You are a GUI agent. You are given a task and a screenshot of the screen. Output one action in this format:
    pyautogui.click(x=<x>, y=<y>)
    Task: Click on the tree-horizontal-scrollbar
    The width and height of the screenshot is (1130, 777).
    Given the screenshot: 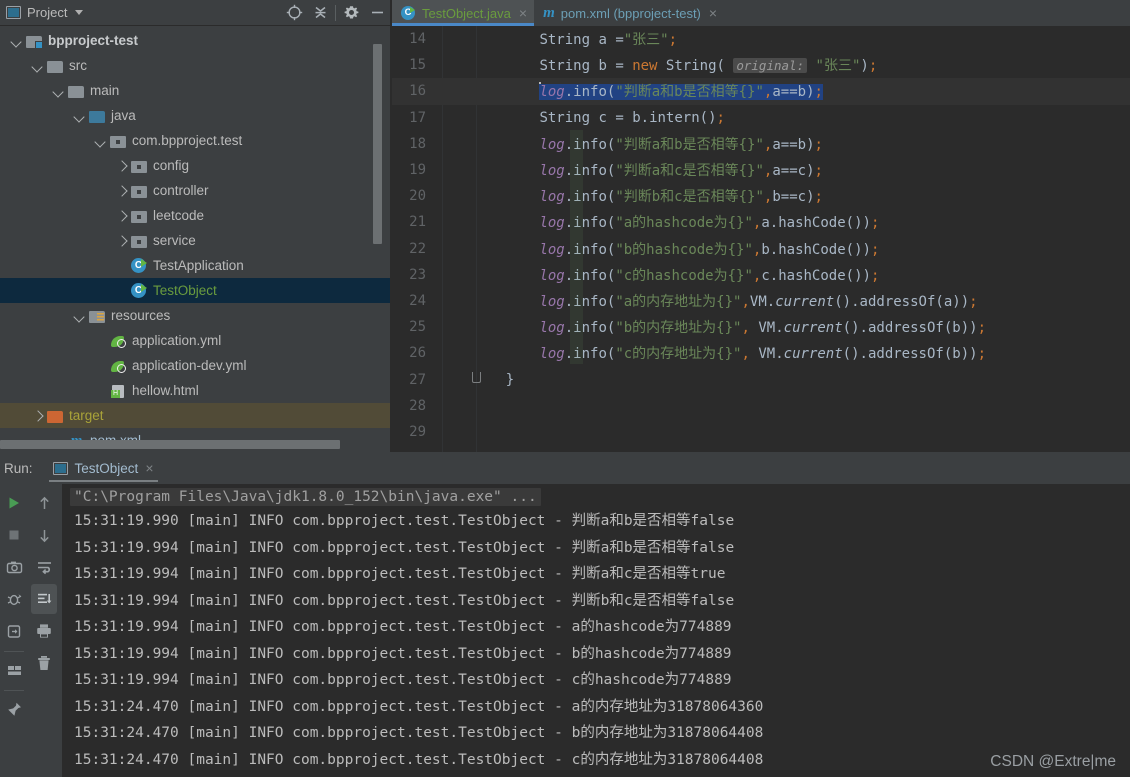 What is the action you would take?
    pyautogui.click(x=170, y=444)
    